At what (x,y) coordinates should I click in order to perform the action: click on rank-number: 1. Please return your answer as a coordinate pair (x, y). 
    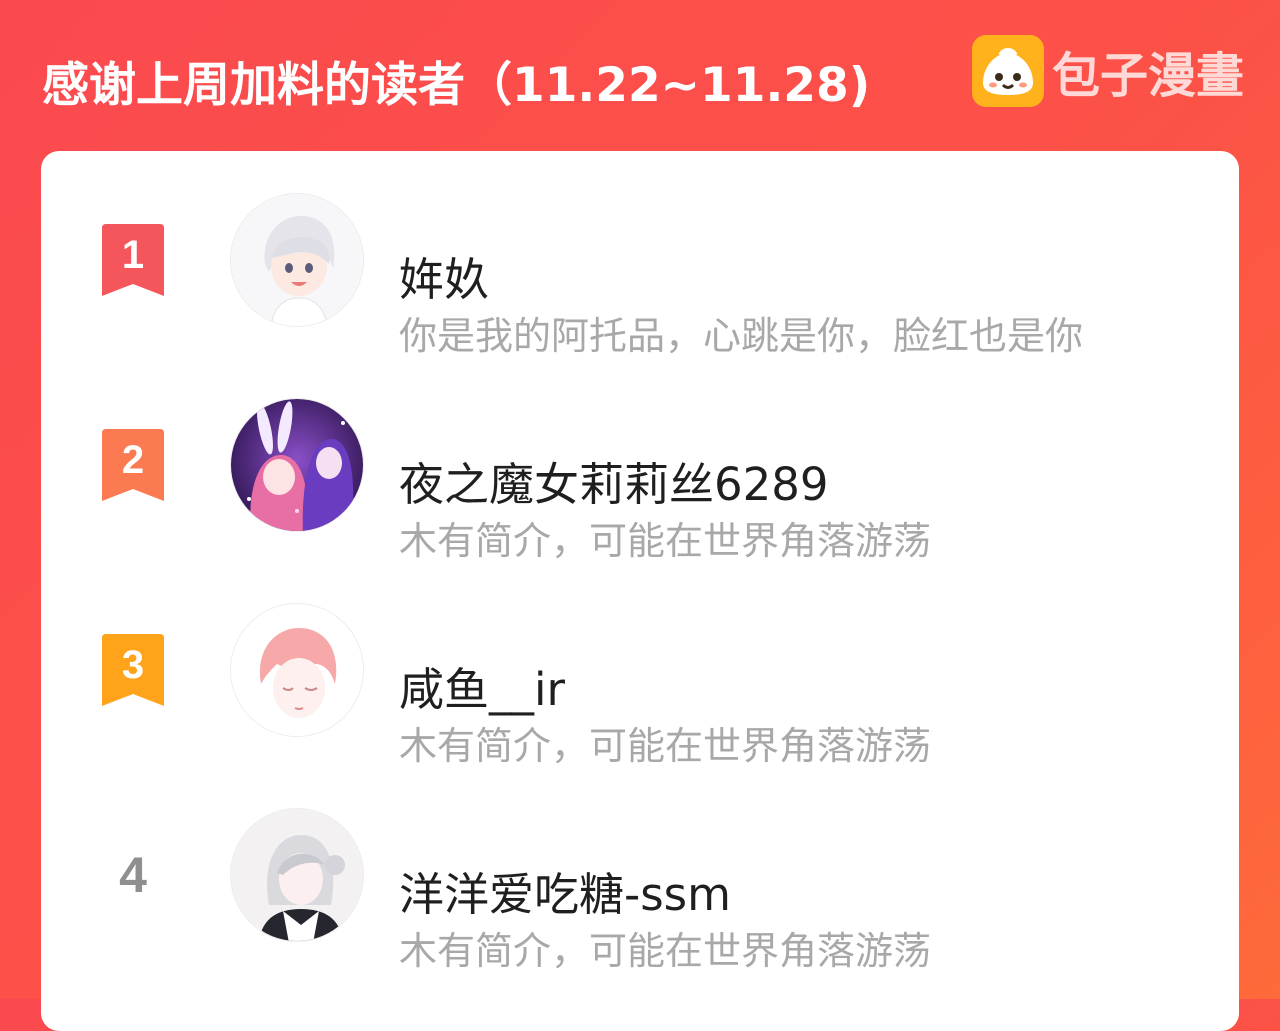
    Looking at the image, I should click on (133, 255).